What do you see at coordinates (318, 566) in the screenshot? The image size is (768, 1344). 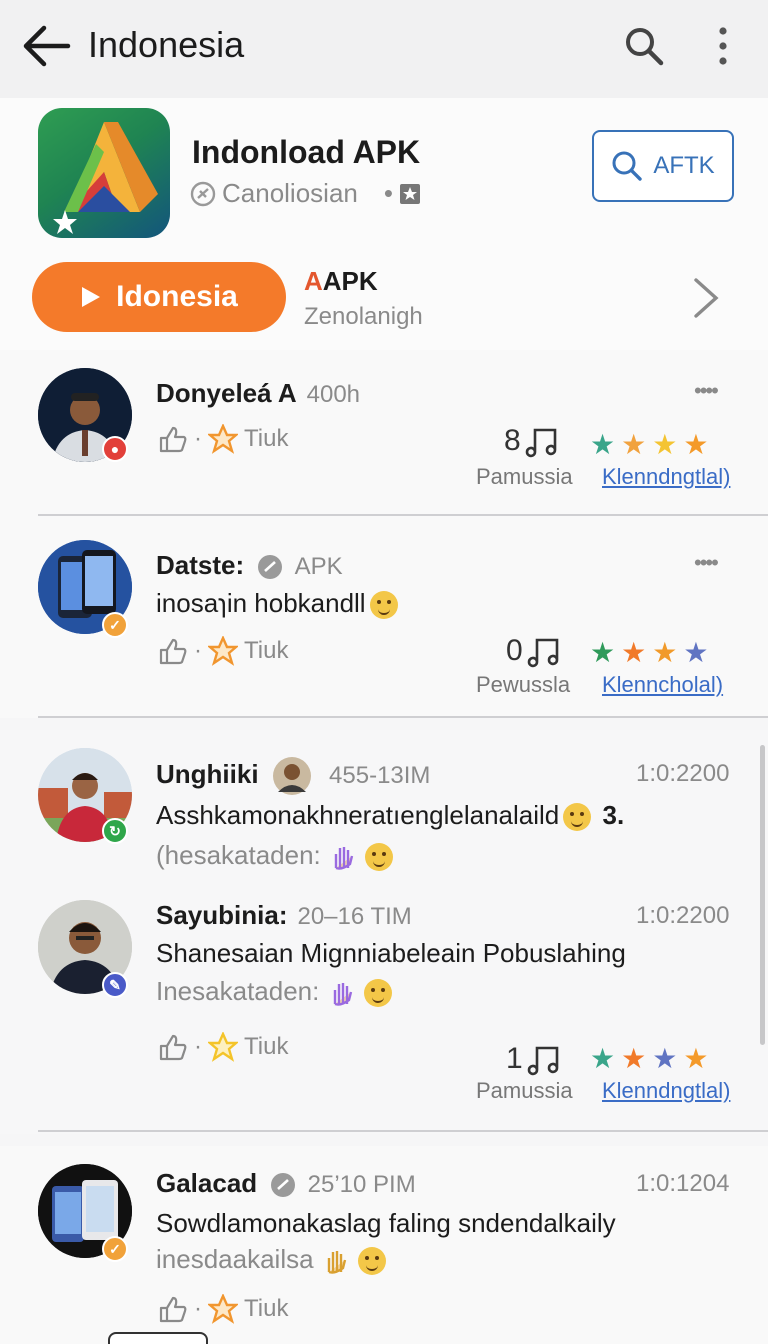 I see `review-meta: APK` at bounding box center [318, 566].